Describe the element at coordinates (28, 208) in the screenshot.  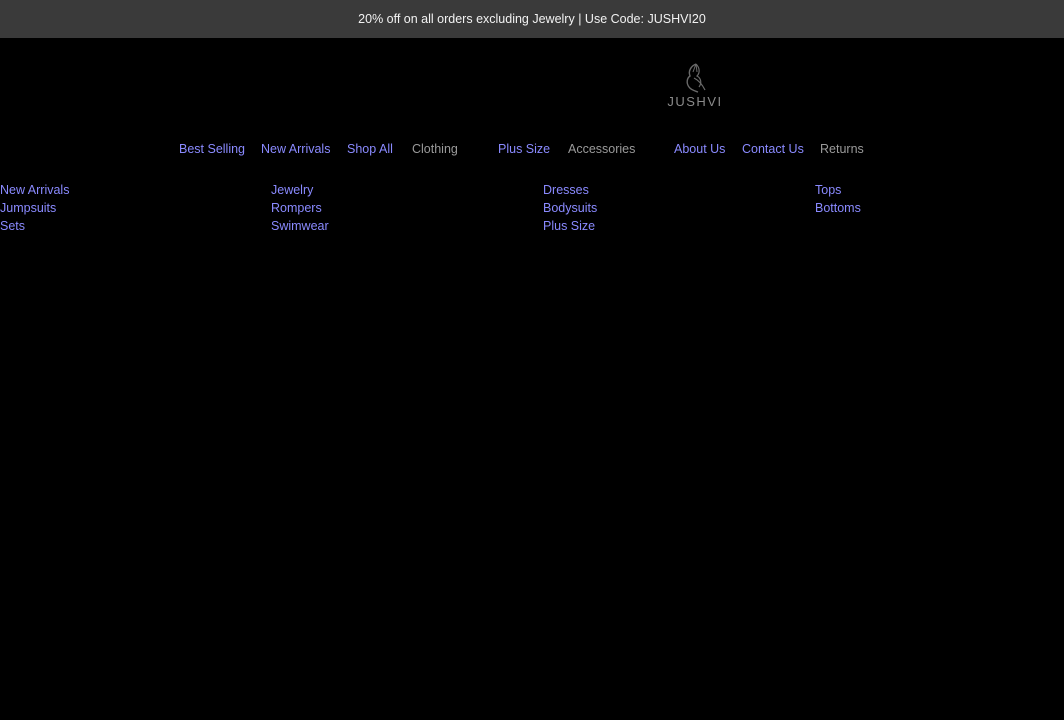
I see `submenu-jumpsuits: Jumpsuits` at that location.